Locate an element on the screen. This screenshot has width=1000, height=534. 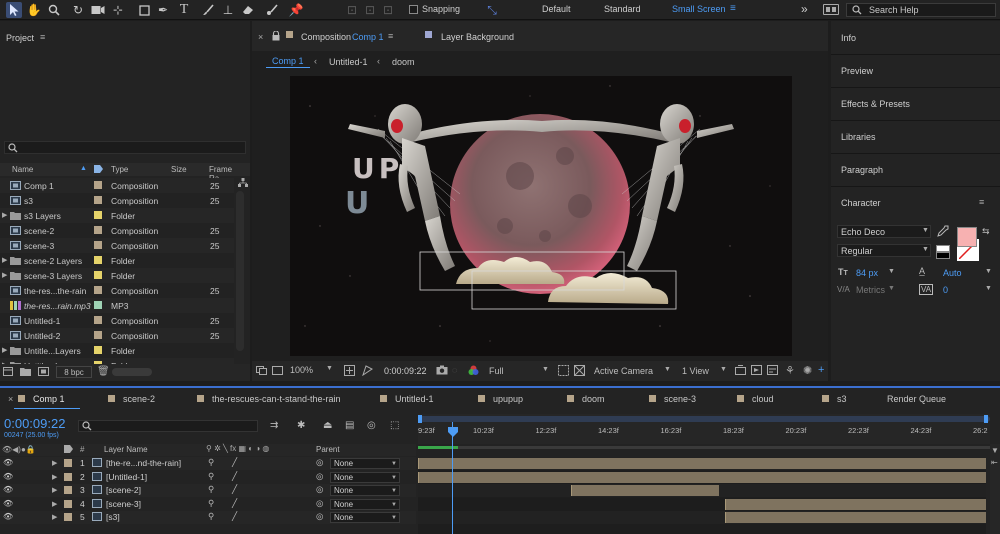
zoom-tool-icon is located at coordinates (54, 10).